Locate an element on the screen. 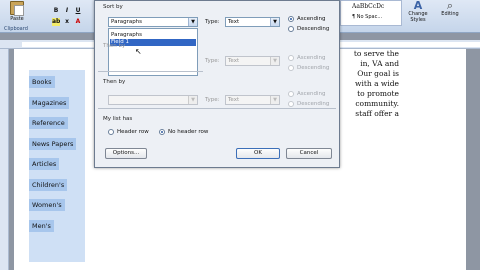 The image size is (480, 270). editing-button: ⌕ Editing is located at coordinates (450, 14).